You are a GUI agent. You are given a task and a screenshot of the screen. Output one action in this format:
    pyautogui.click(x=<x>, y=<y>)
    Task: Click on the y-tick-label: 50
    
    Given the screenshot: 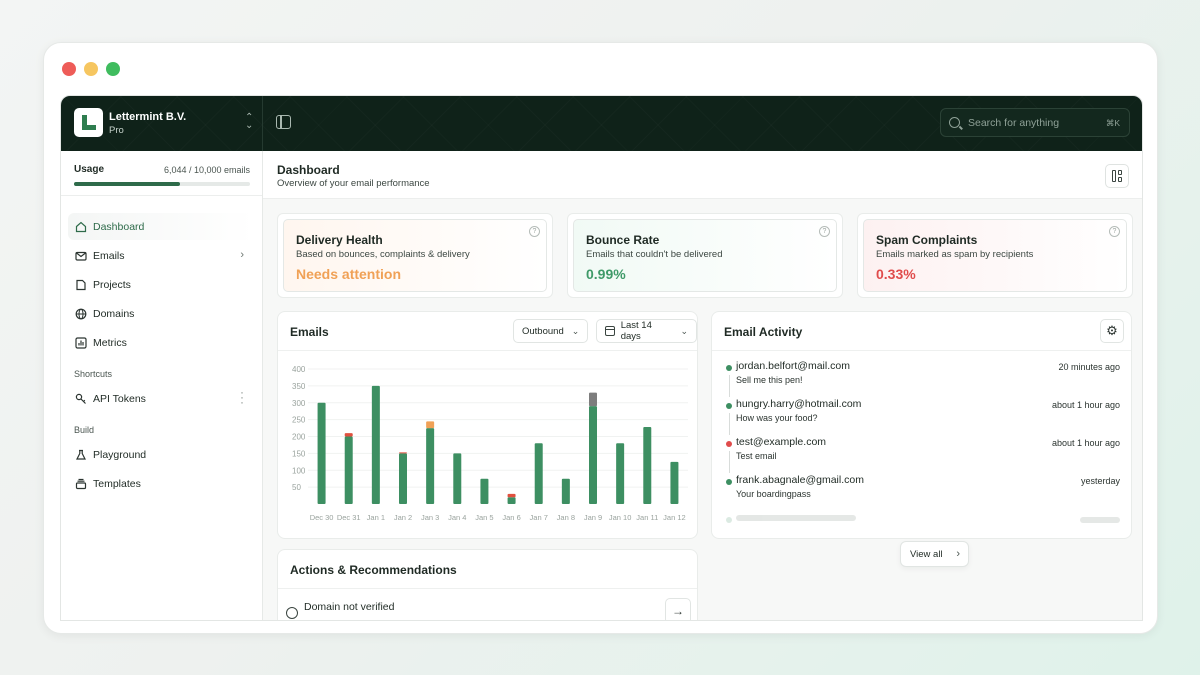 What is the action you would take?
    pyautogui.click(x=296, y=487)
    